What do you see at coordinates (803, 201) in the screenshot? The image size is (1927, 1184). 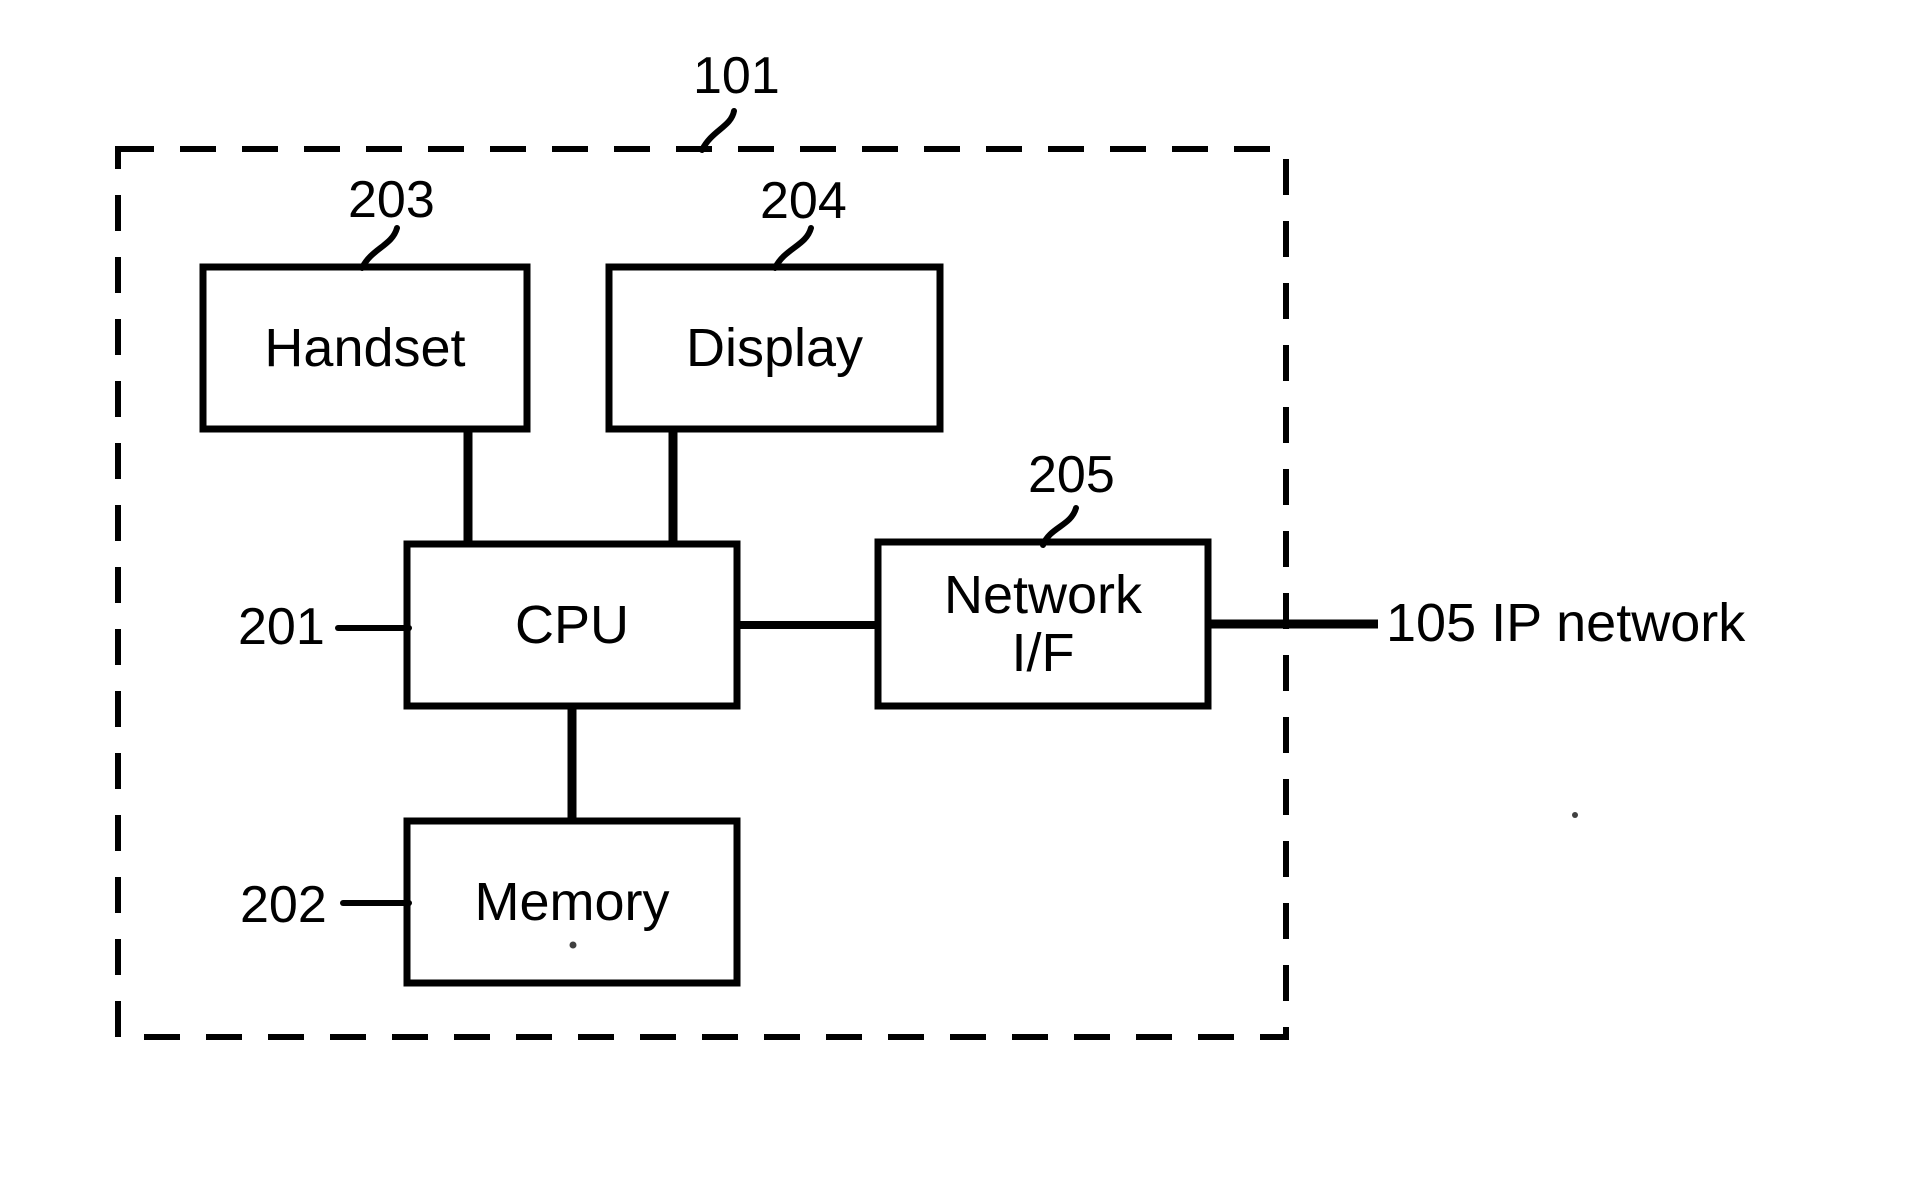 I see `ref-number-204: 204` at bounding box center [803, 201].